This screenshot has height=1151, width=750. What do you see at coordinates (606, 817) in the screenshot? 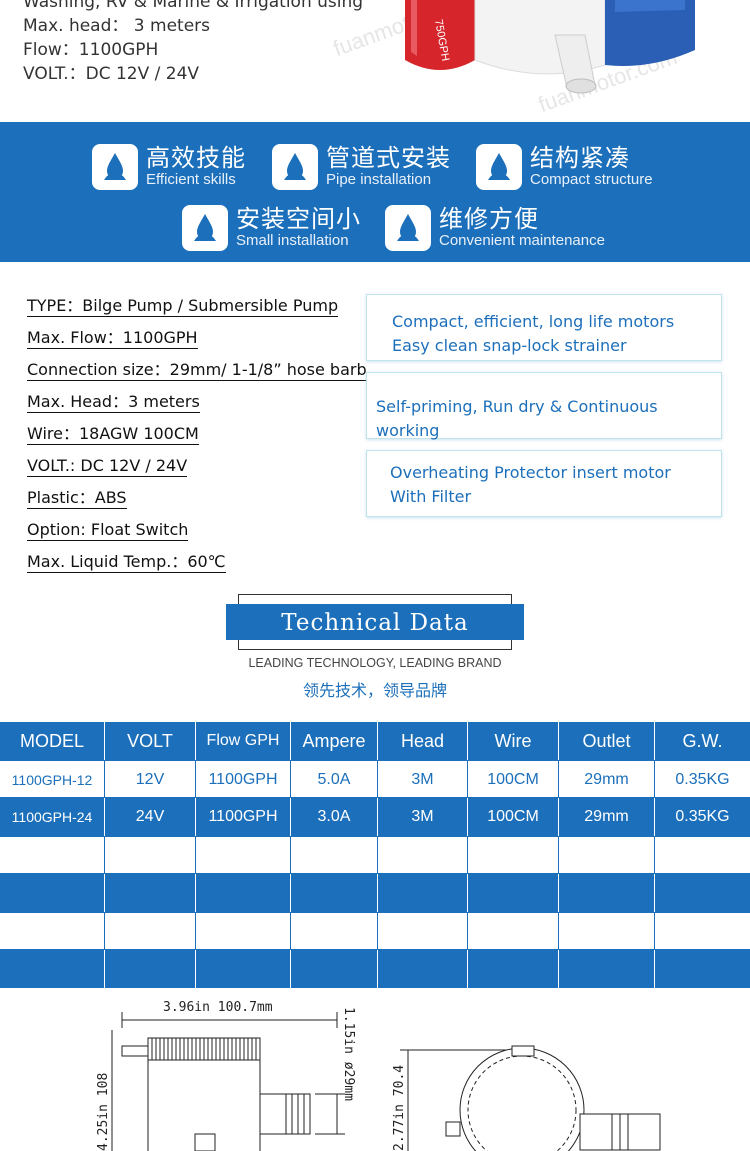
I see `table-cell: 29mm` at bounding box center [606, 817].